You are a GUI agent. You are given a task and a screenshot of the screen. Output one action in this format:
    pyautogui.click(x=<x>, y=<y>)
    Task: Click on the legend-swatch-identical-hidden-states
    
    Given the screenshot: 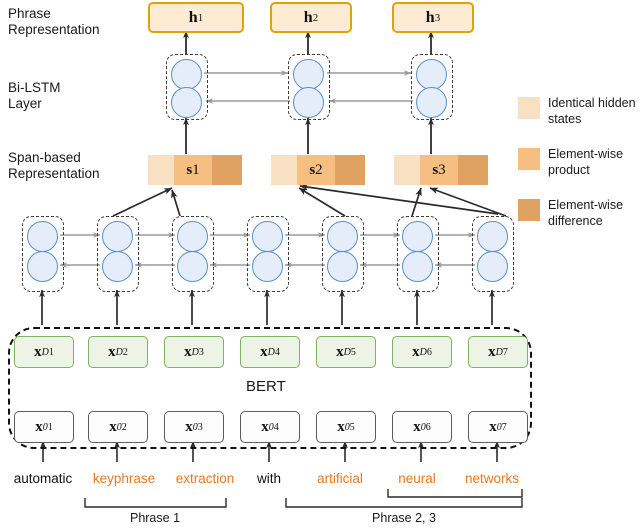 What is the action you would take?
    pyautogui.click(x=529, y=108)
    